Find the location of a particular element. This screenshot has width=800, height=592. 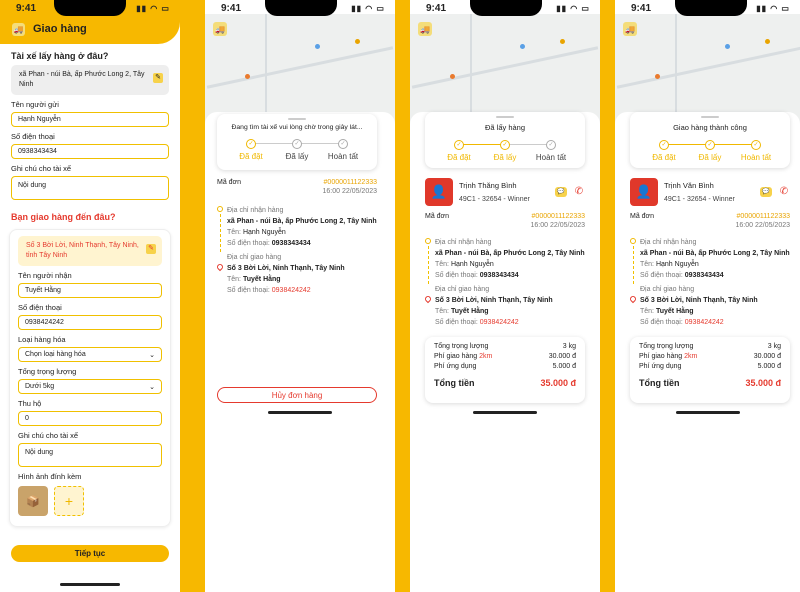

order-steps: ✓ Đã đặt ✓ Đã lấy ✓ Hoàn tất is located at coordinates (505, 151).